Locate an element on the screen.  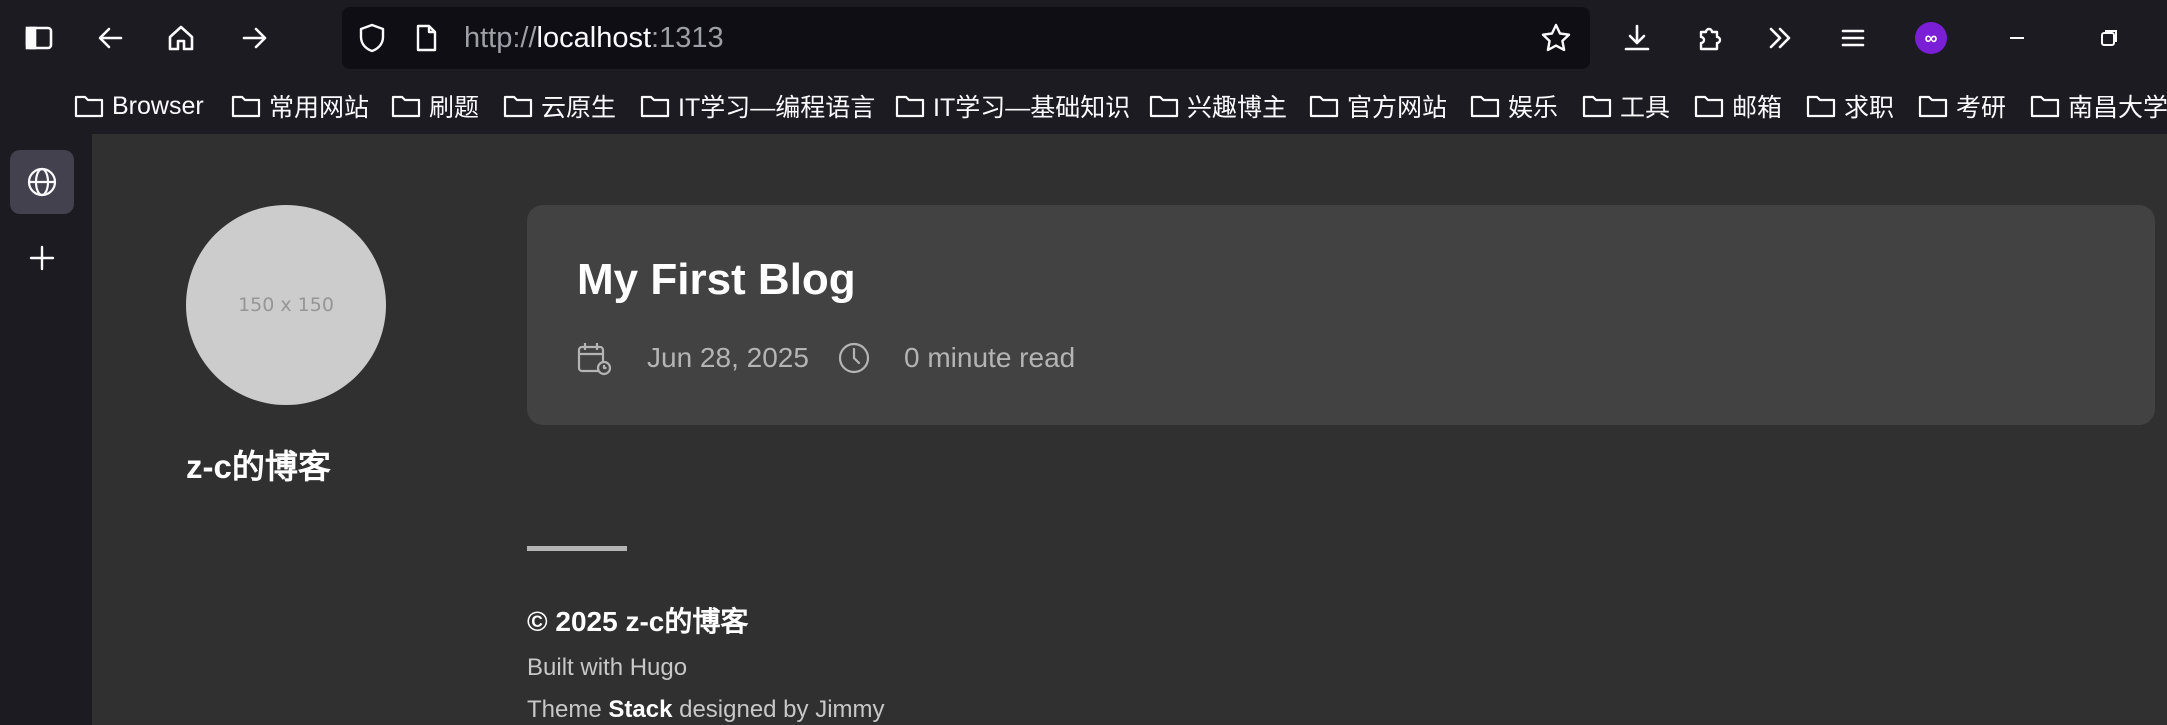
bookmark-folder: 刷题 is located at coordinates (435, 106).